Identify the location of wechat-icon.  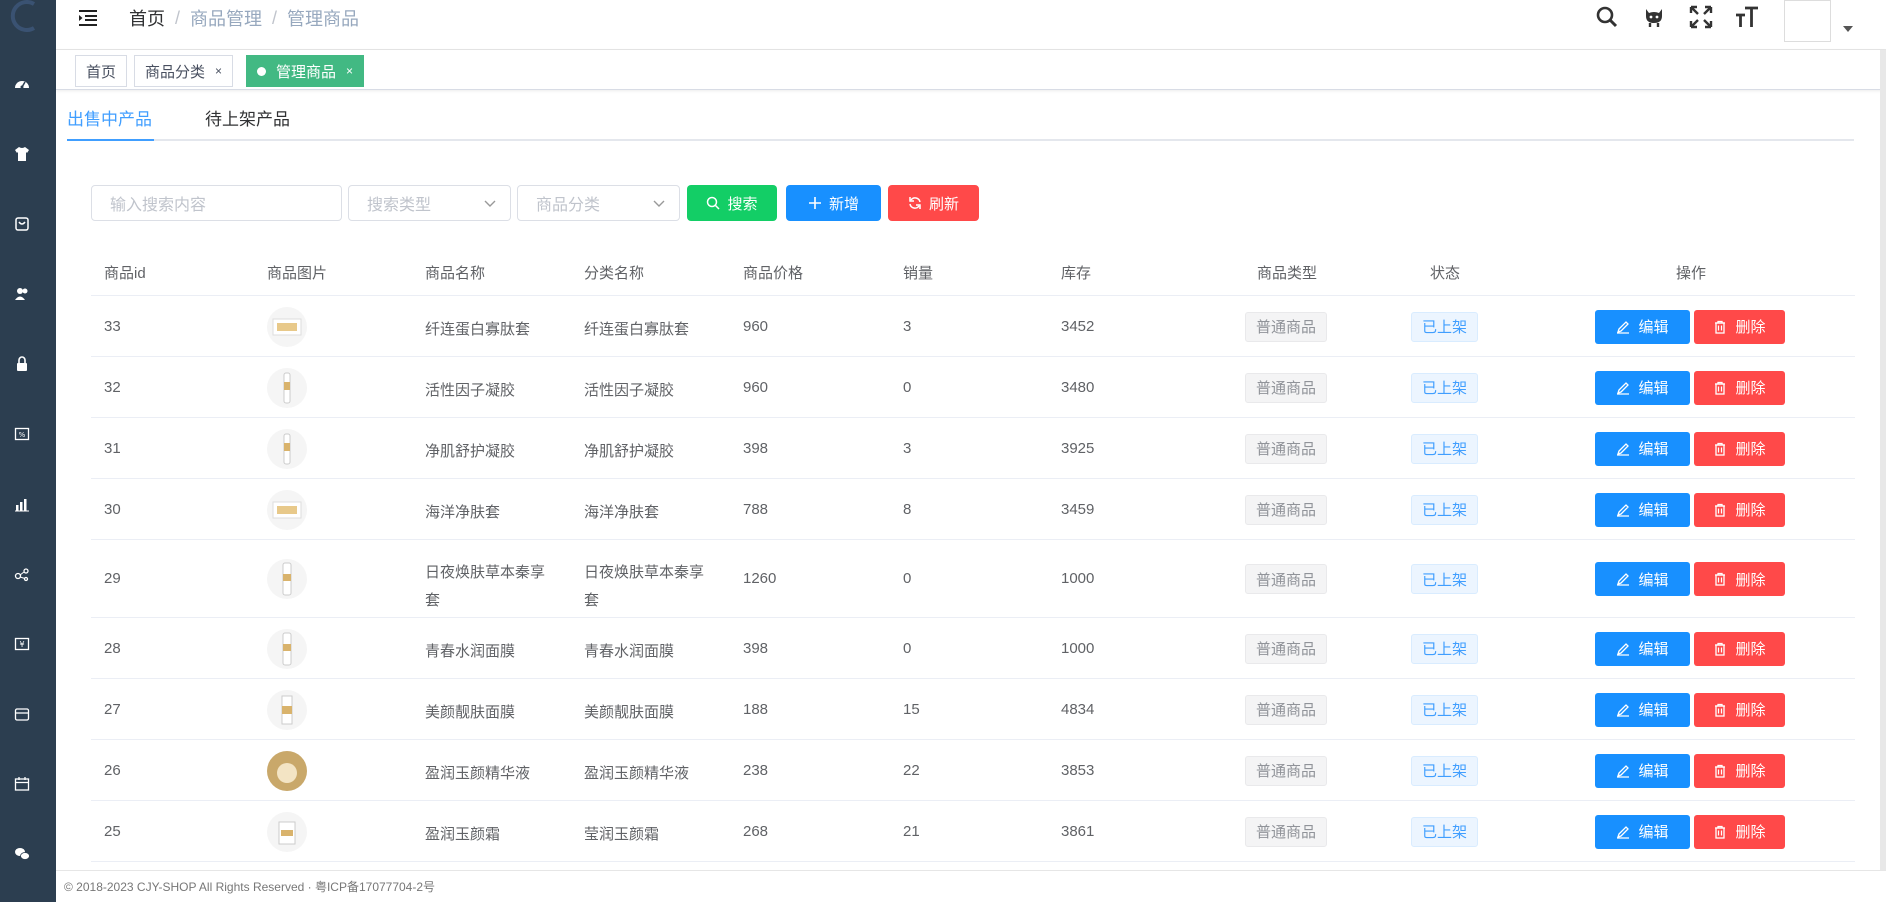
(22, 854).